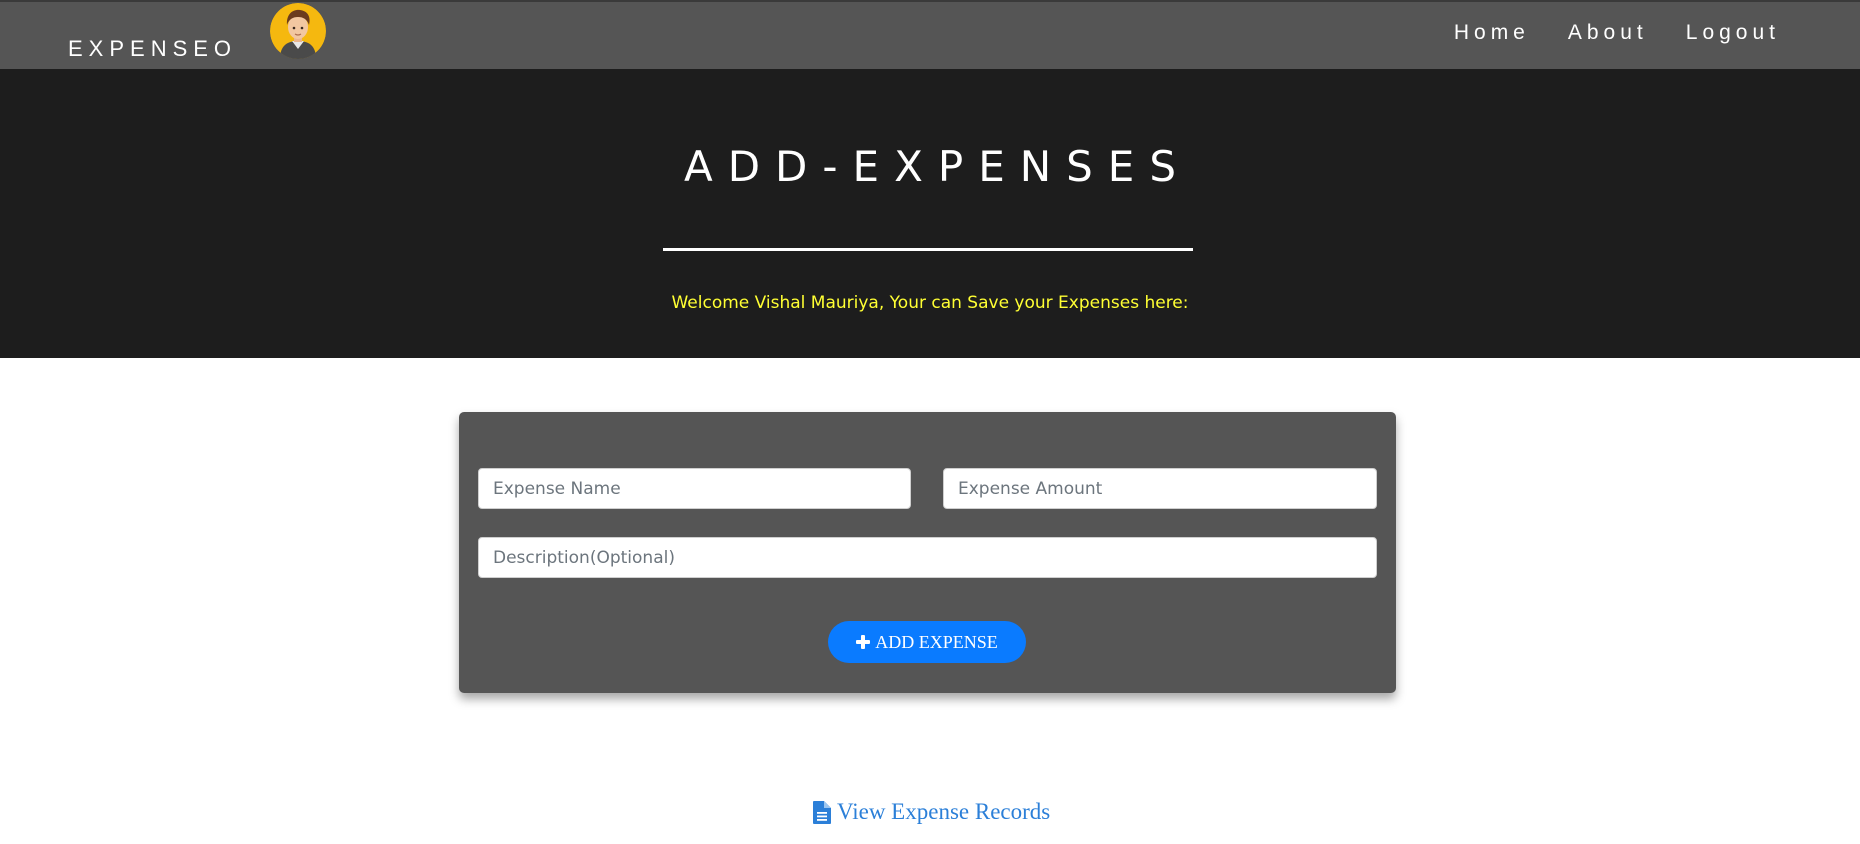 This screenshot has height=844, width=1860. What do you see at coordinates (944, 811) in the screenshot?
I see `view-records-label: View Expense Records` at bounding box center [944, 811].